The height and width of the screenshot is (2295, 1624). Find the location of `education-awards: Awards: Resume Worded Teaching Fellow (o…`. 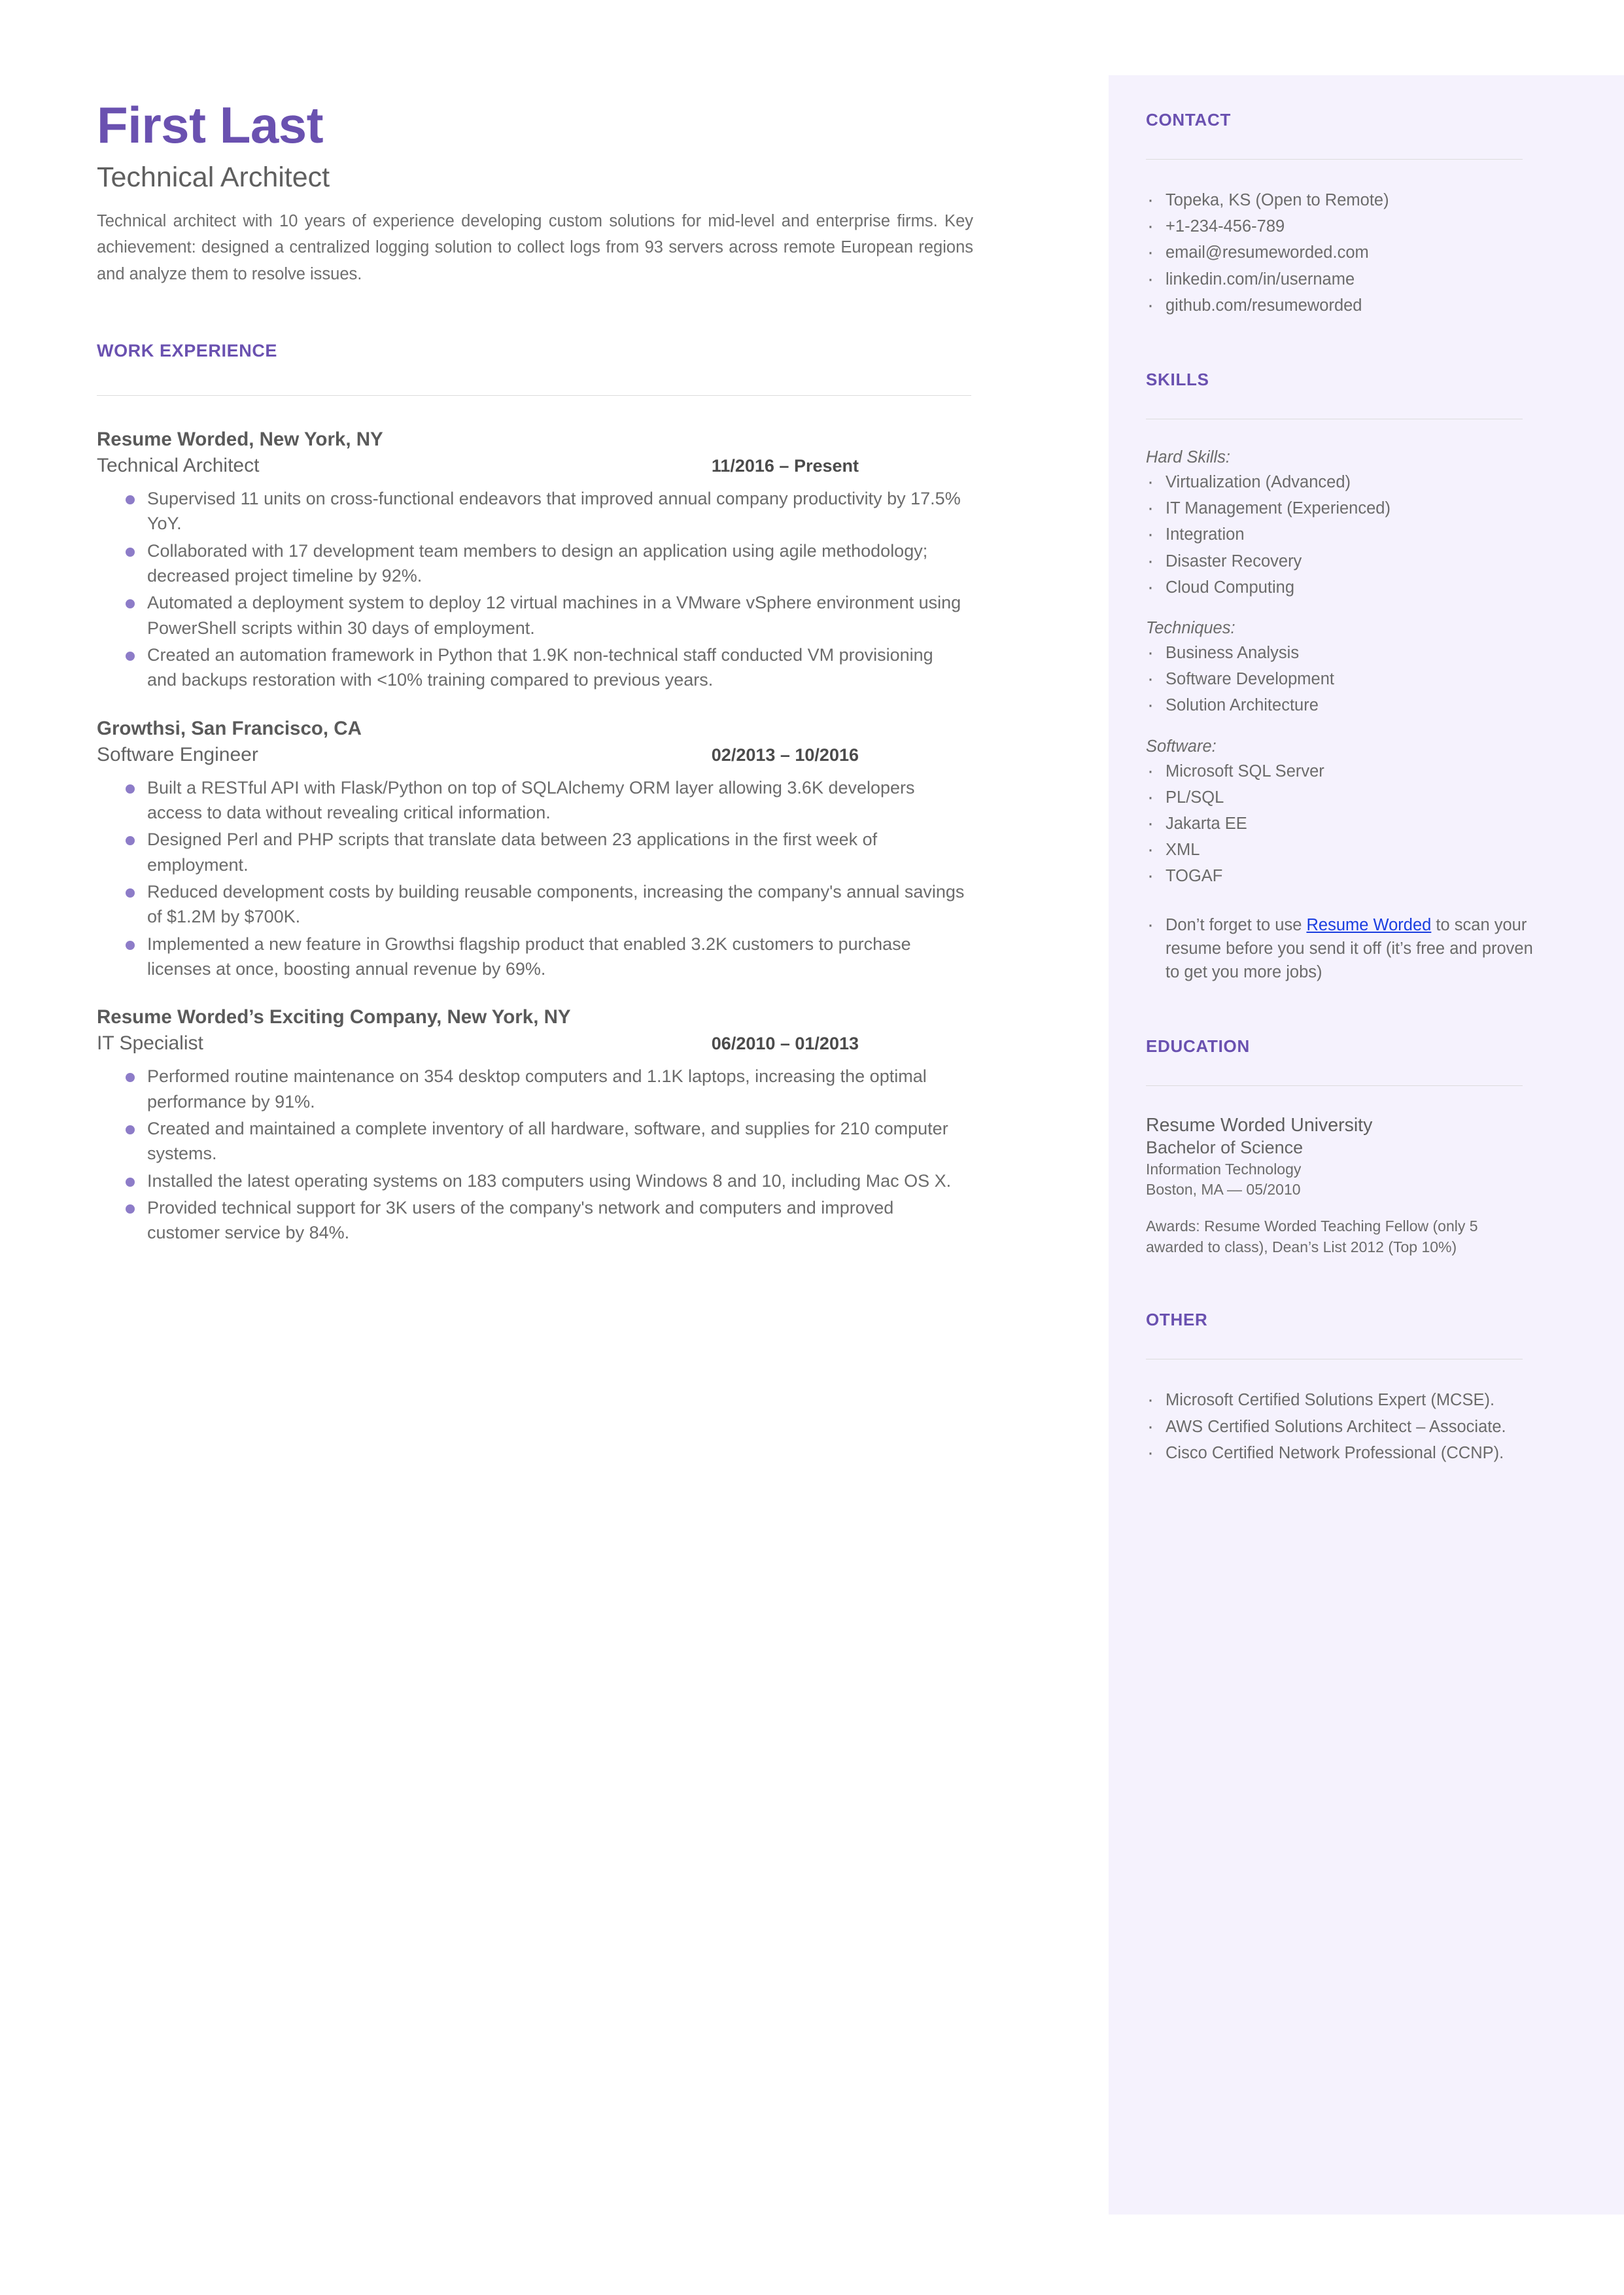

education-awards: Awards: Resume Worded Teaching Fellow (o… is located at coordinates (1312, 1236).